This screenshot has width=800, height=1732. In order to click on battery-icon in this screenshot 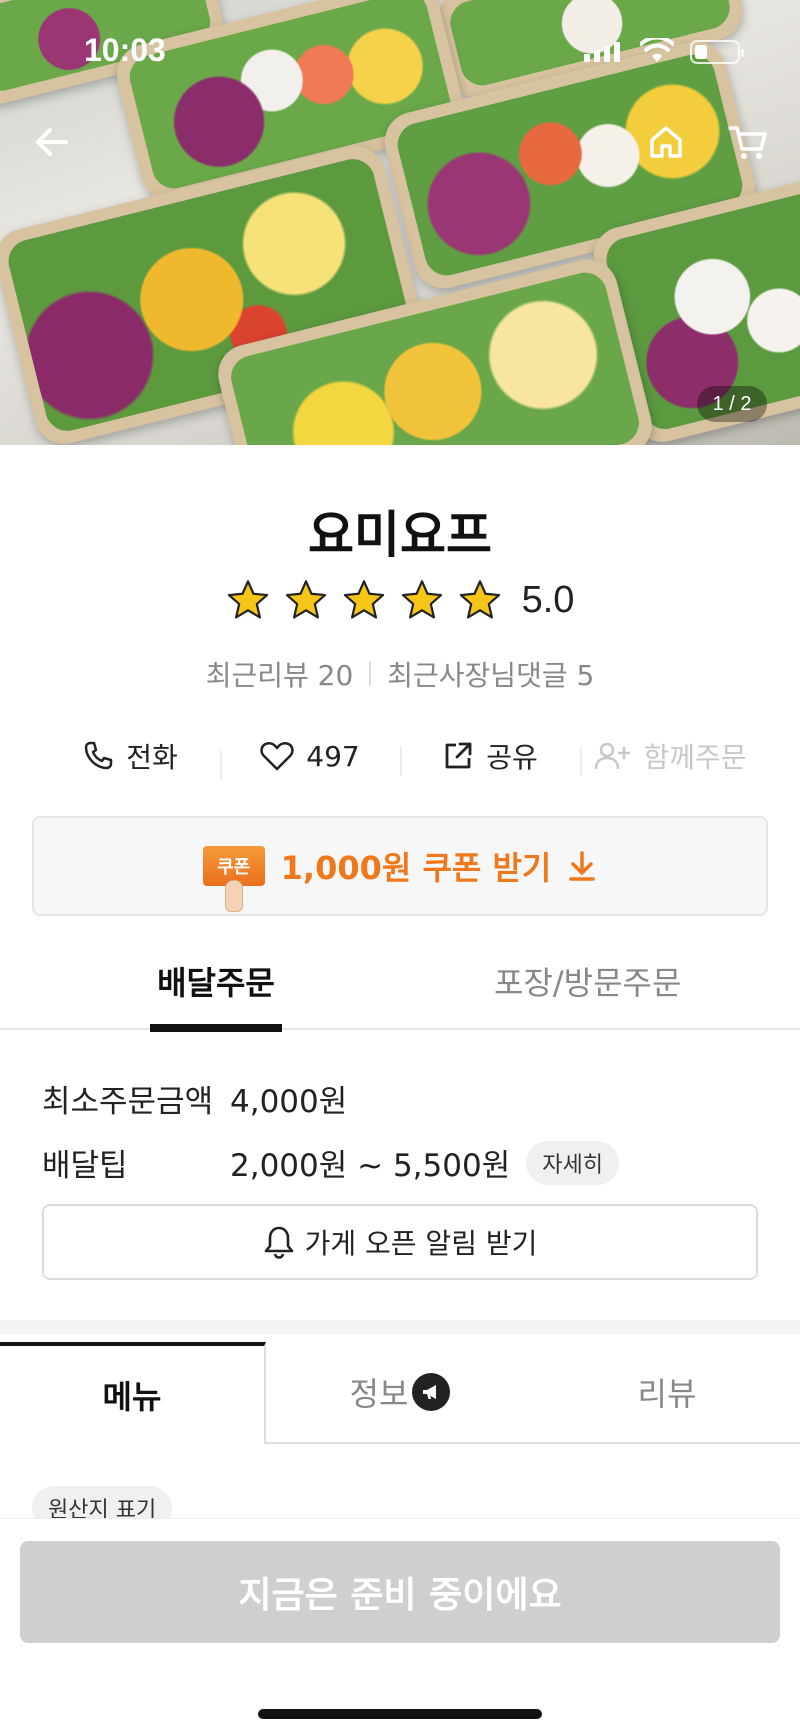, I will do `click(717, 52)`.